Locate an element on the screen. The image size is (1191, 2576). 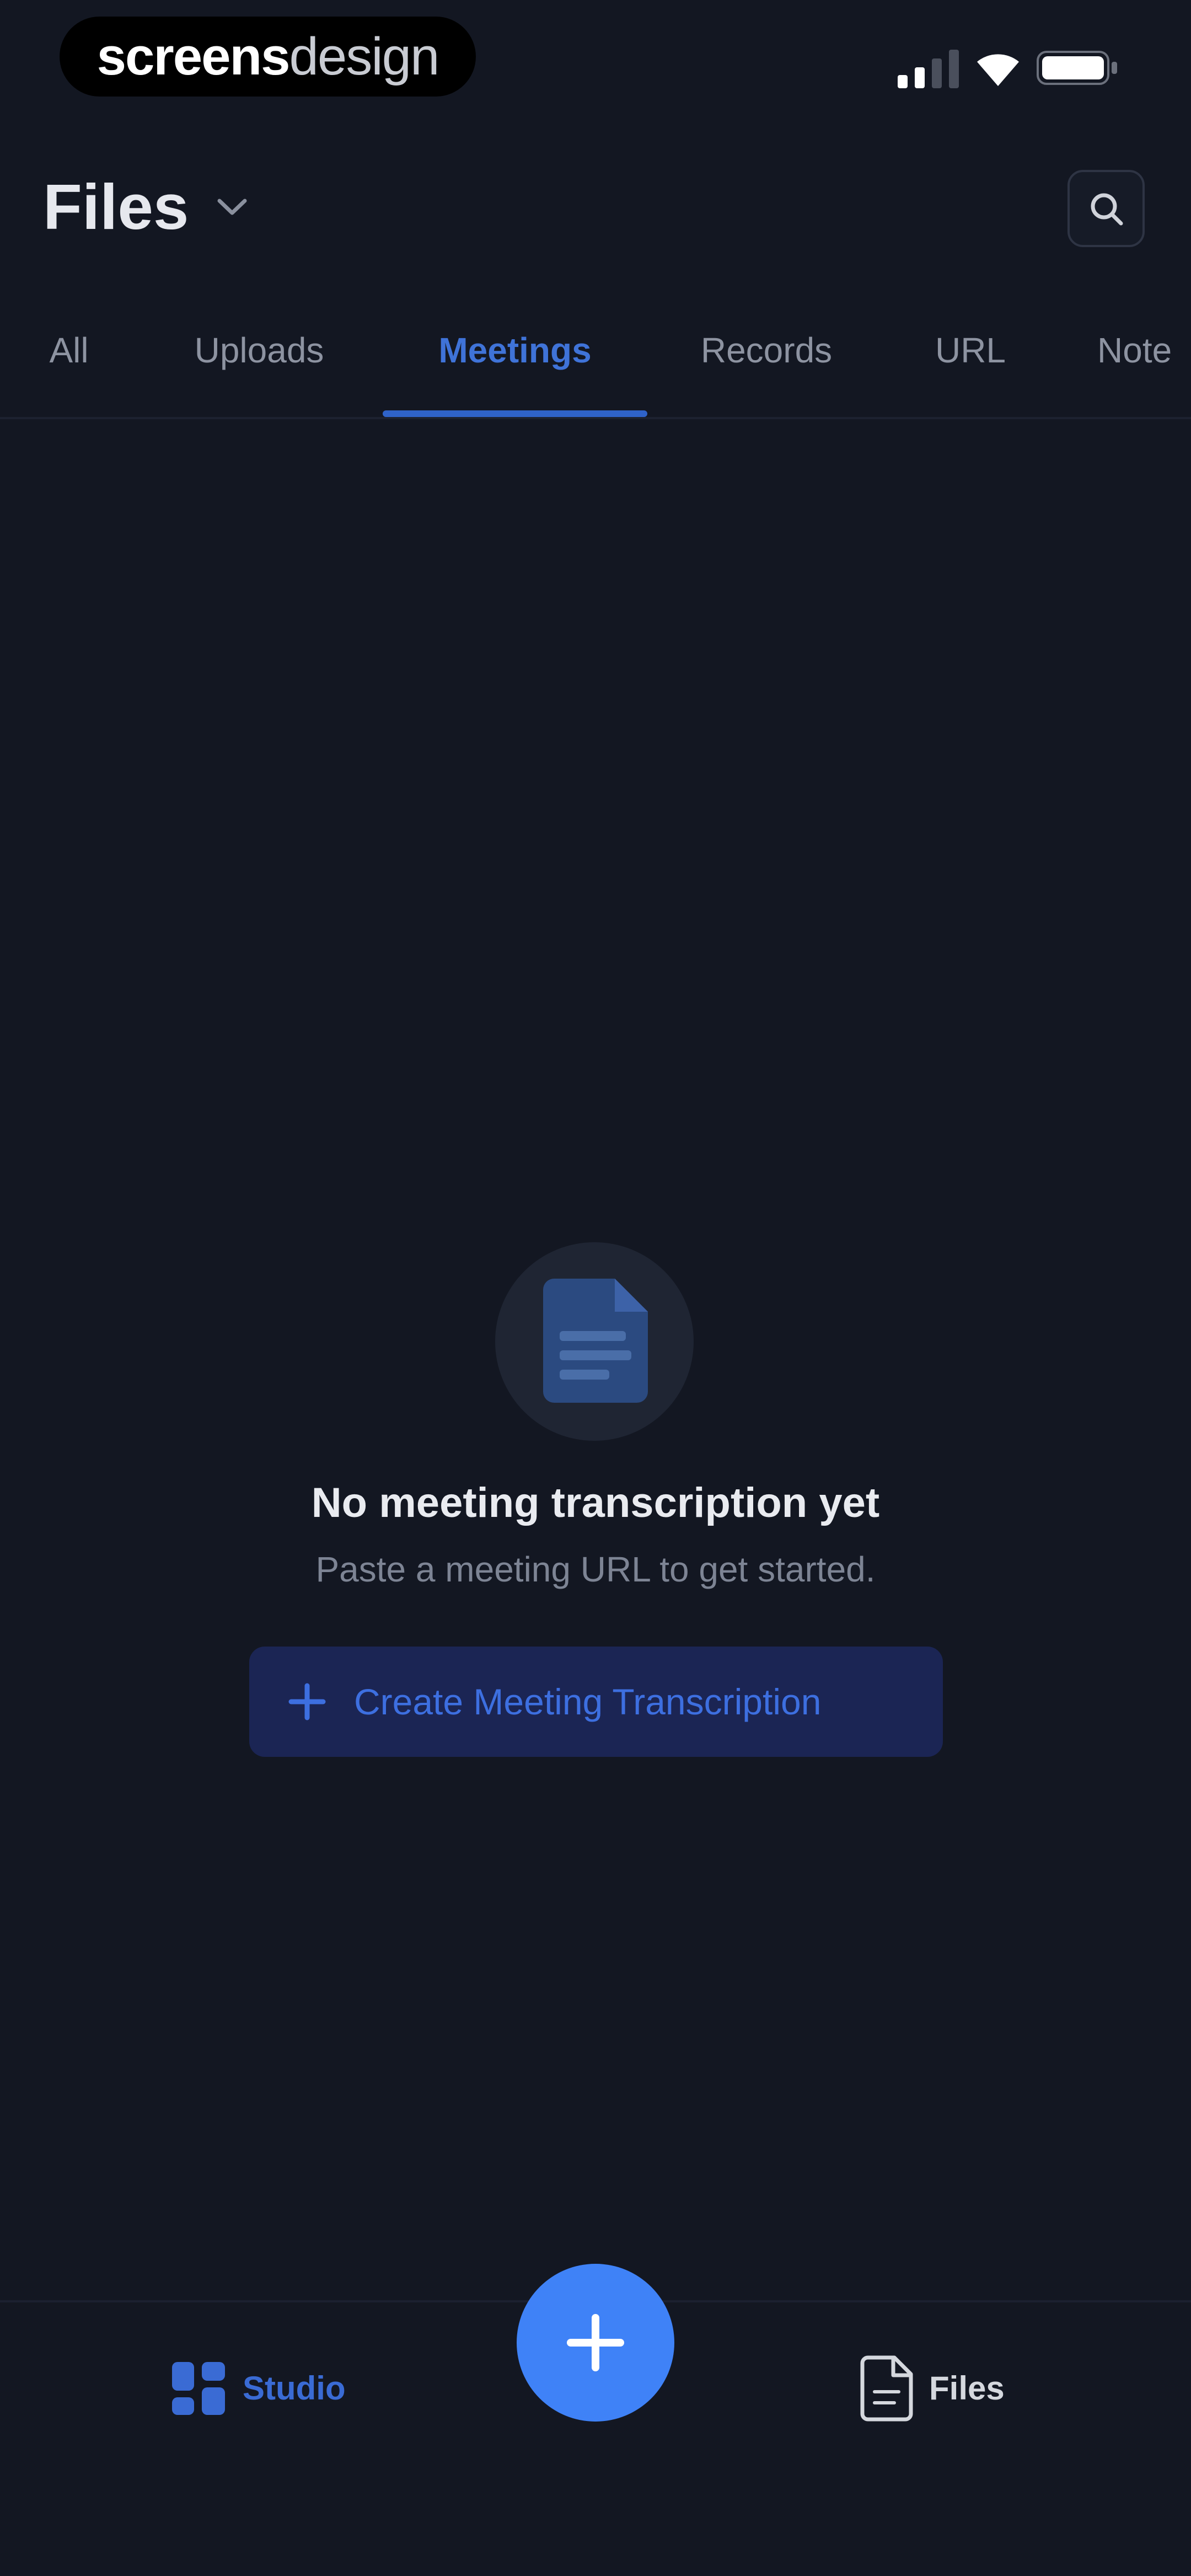
empty-state-subtitle: Paste a meeting URL to get started. is located at coordinates (595, 1569).